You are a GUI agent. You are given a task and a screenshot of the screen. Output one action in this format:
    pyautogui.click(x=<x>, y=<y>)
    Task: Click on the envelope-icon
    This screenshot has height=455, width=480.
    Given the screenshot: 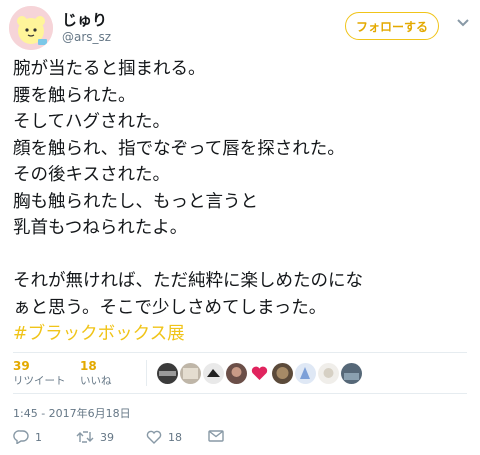 What is the action you would take?
    pyautogui.click(x=216, y=436)
    